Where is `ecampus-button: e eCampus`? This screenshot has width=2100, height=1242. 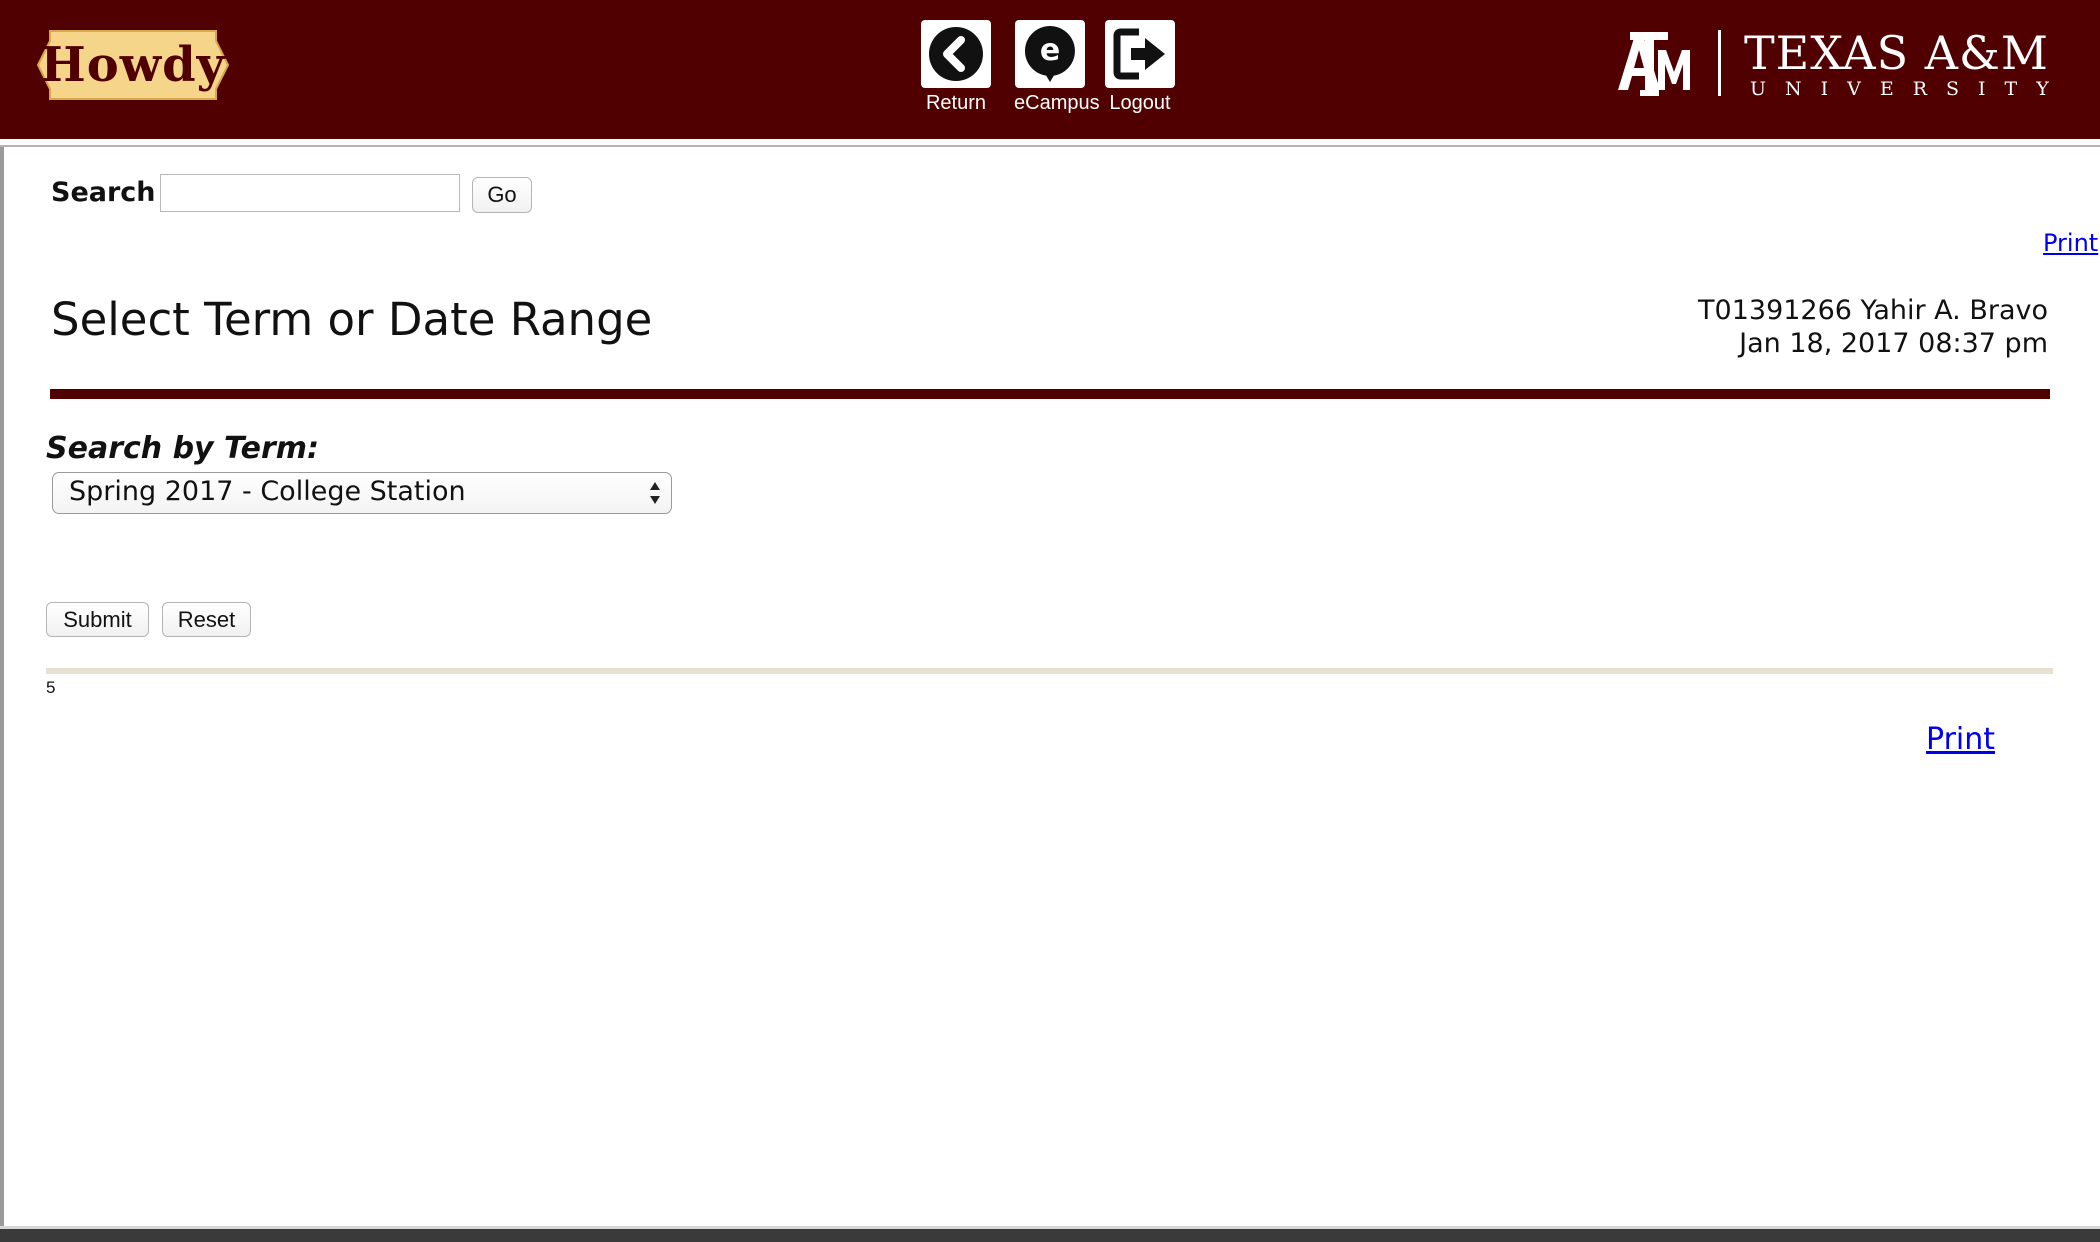 ecampus-button: e eCampus is located at coordinates (1057, 67).